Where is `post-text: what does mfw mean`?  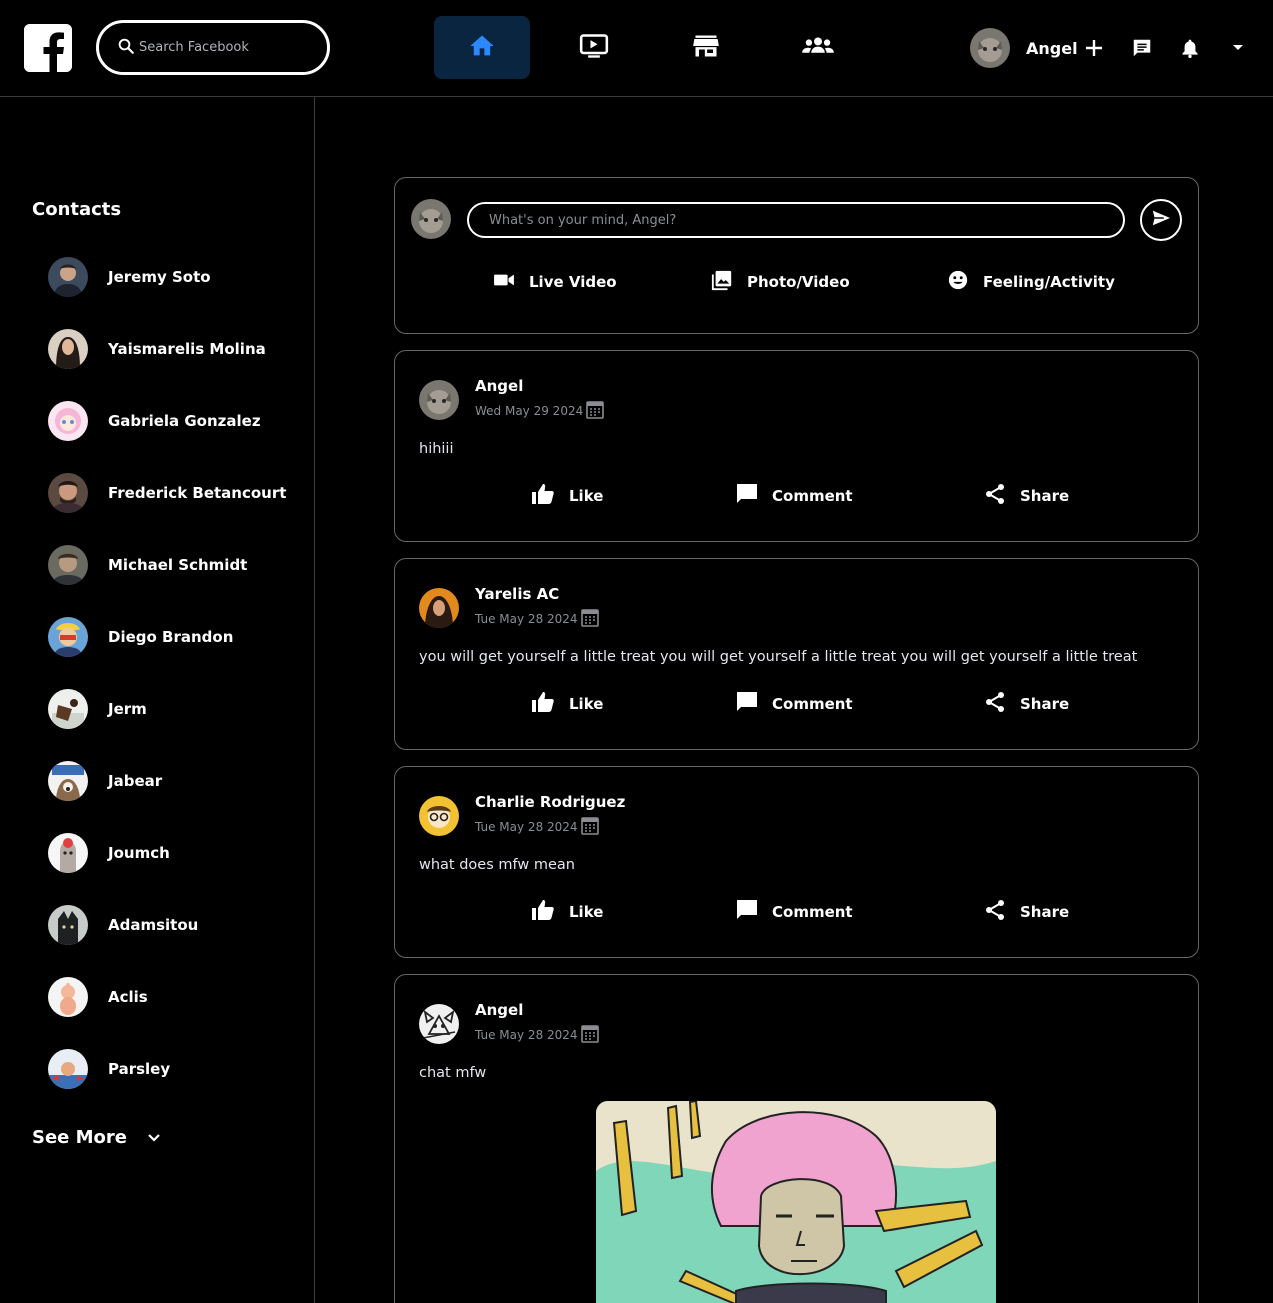
post-text: what does mfw mean is located at coordinates (497, 865).